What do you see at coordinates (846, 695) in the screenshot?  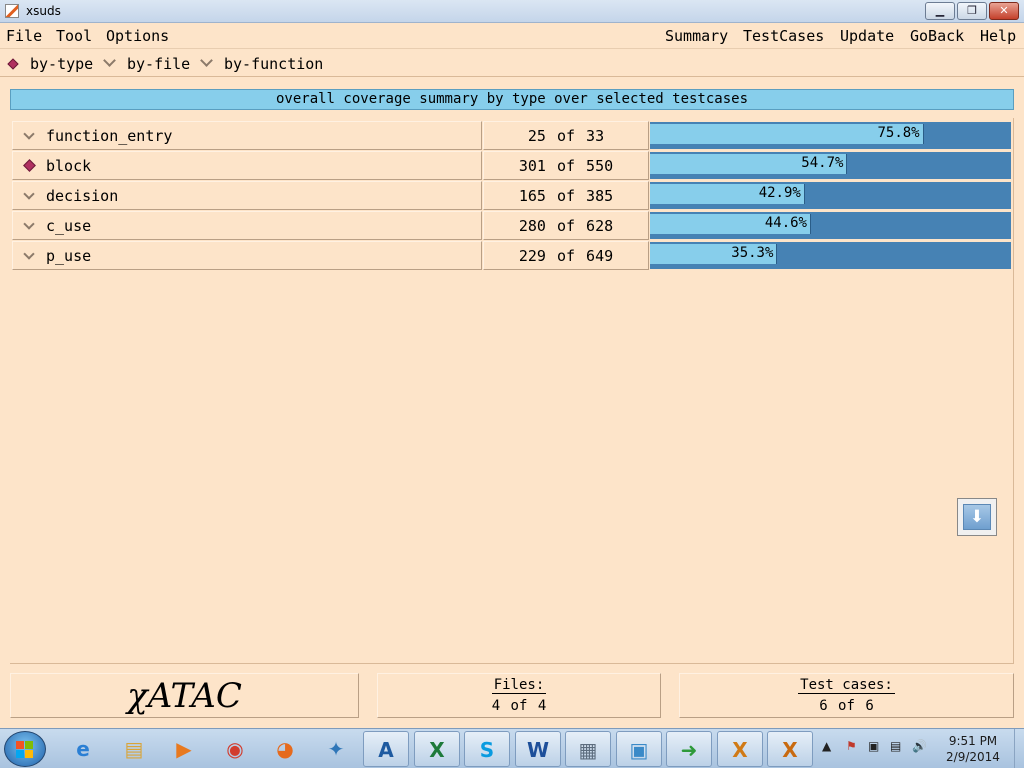 I see `testcases-panel: Test cases: 6 of 6` at bounding box center [846, 695].